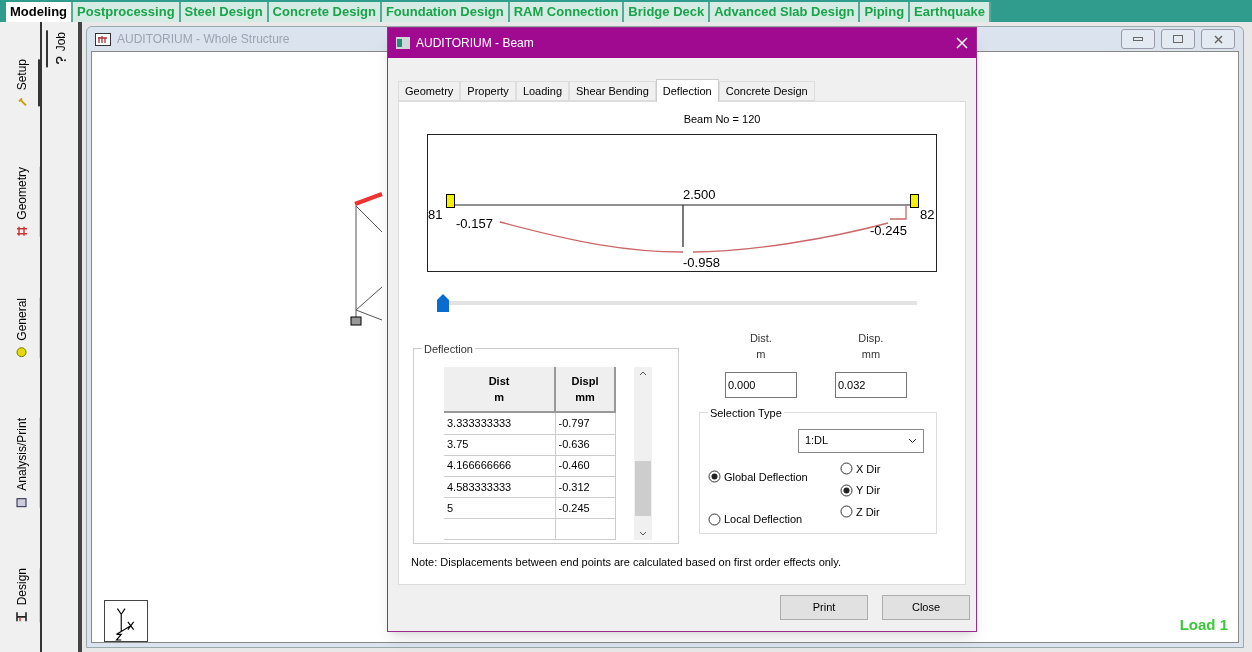  What do you see at coordinates (701, 262) in the screenshot?
I see `max-deflection-label: -0.958` at bounding box center [701, 262].